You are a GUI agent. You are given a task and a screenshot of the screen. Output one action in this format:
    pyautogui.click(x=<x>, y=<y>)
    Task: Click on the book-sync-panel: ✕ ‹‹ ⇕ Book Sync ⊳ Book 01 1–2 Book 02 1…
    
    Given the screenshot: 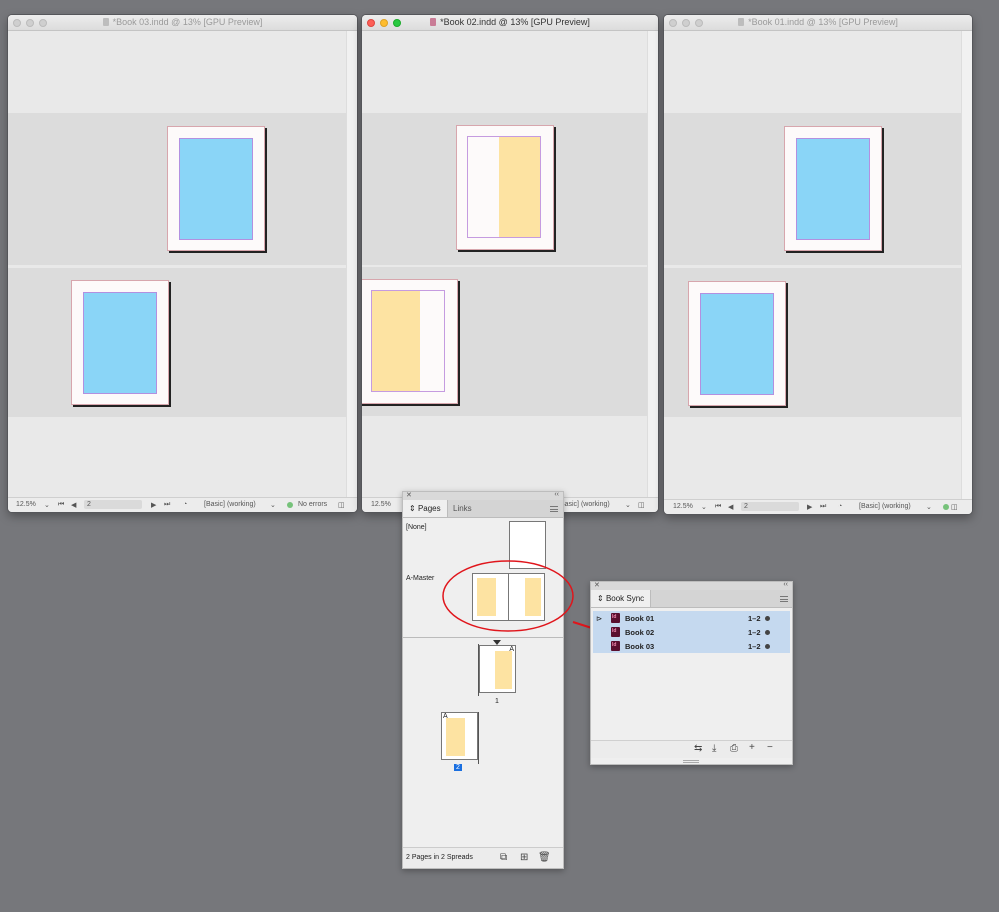 What is the action you would take?
    pyautogui.click(x=691, y=673)
    